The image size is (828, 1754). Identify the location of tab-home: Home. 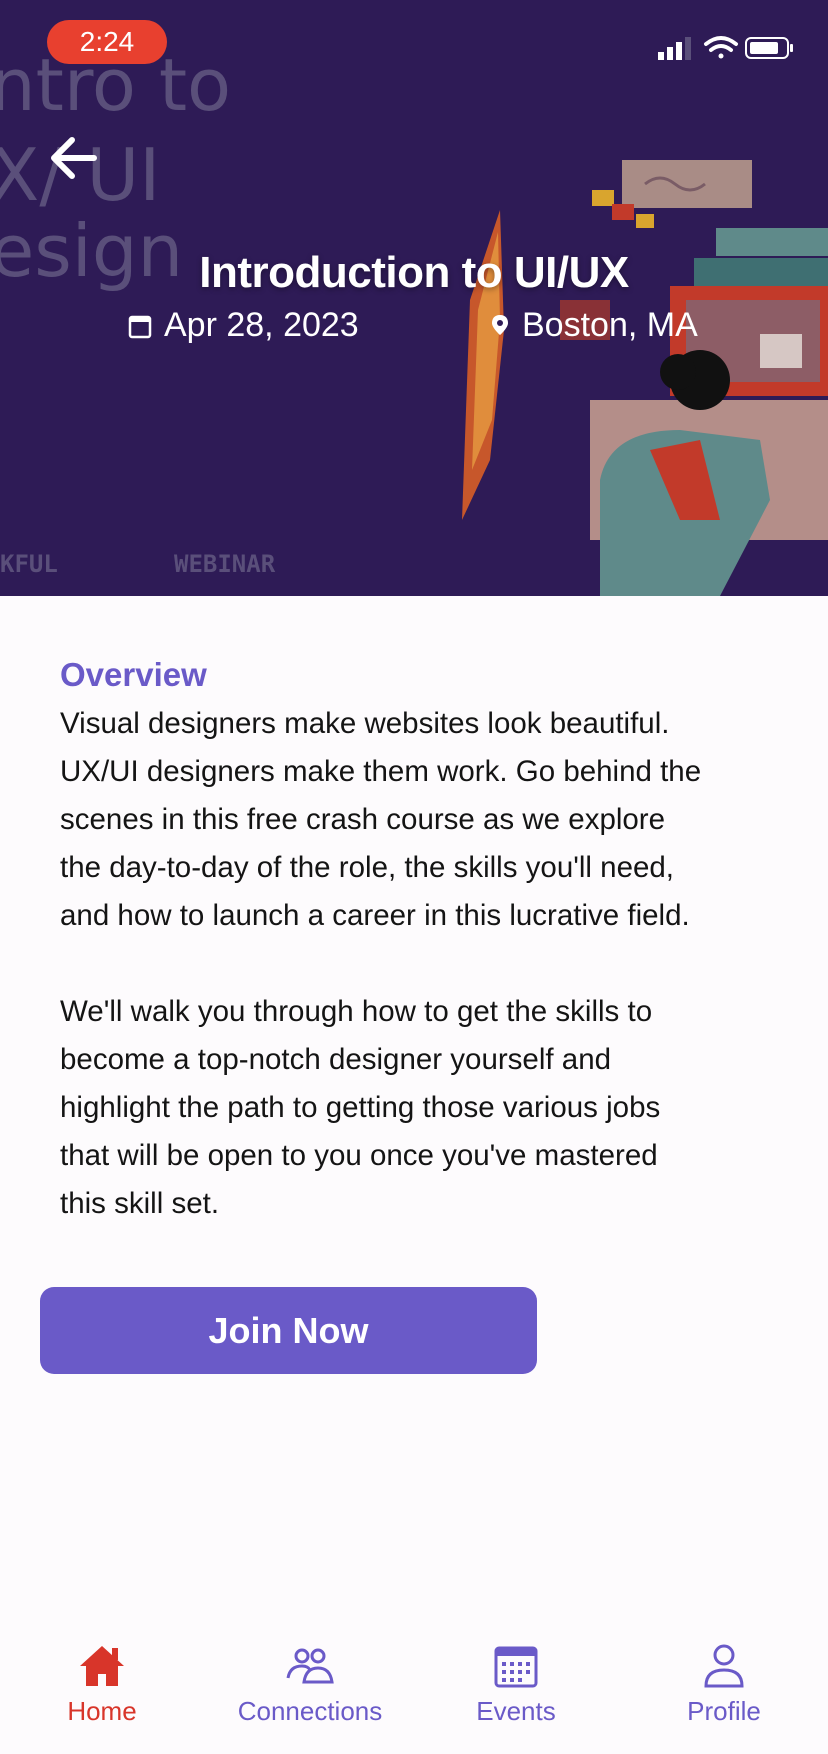
(102, 1678).